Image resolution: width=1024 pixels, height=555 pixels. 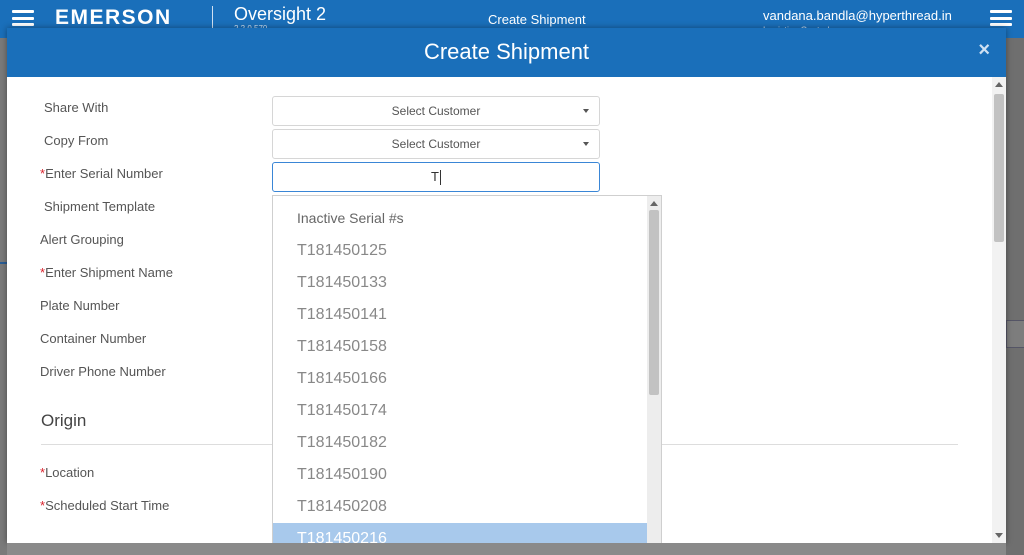 What do you see at coordinates (460, 315) in the screenshot?
I see `dropdown-option: T181450141` at bounding box center [460, 315].